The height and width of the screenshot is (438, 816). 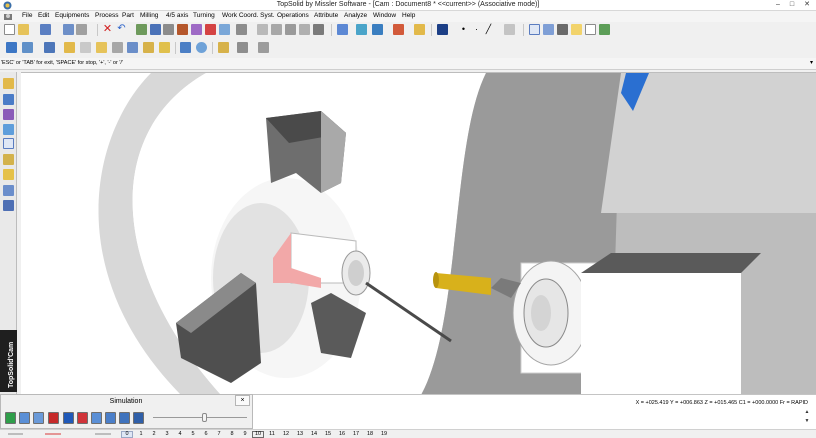 What do you see at coordinates (68, 29) in the screenshot?
I see `properties-icon` at bounding box center [68, 29].